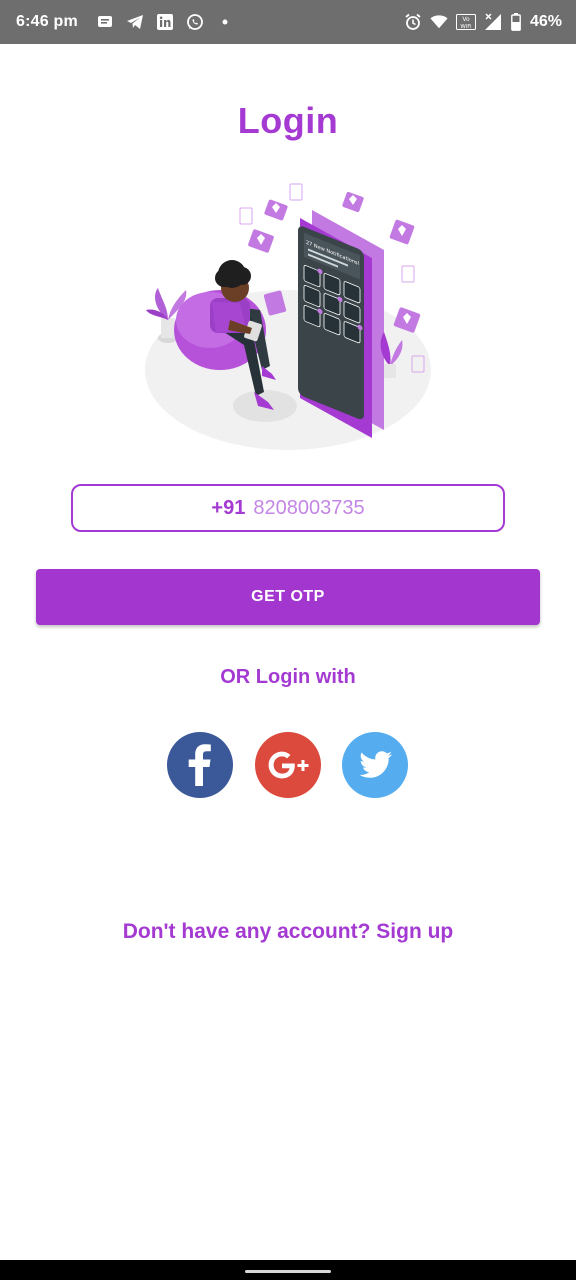  I want to click on facebook-login-button, so click(200, 765).